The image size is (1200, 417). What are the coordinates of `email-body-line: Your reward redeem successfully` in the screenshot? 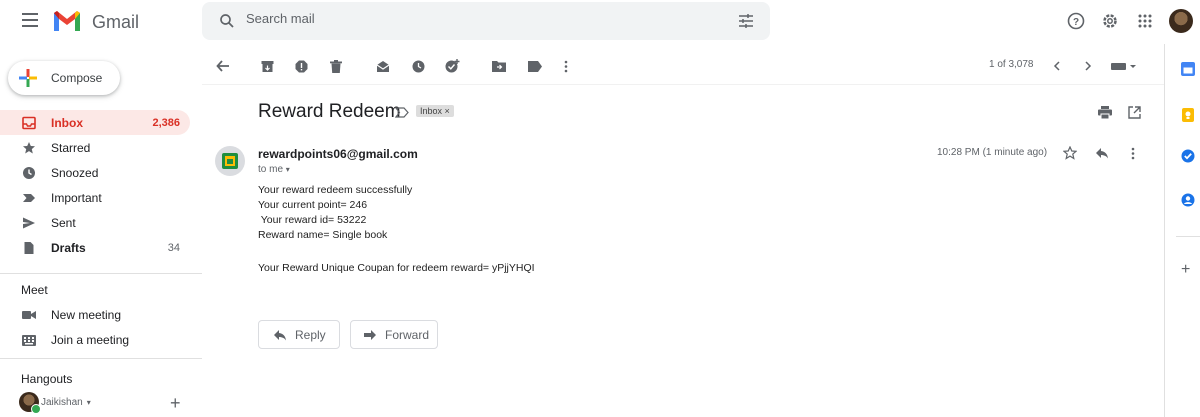 It's located at (335, 190).